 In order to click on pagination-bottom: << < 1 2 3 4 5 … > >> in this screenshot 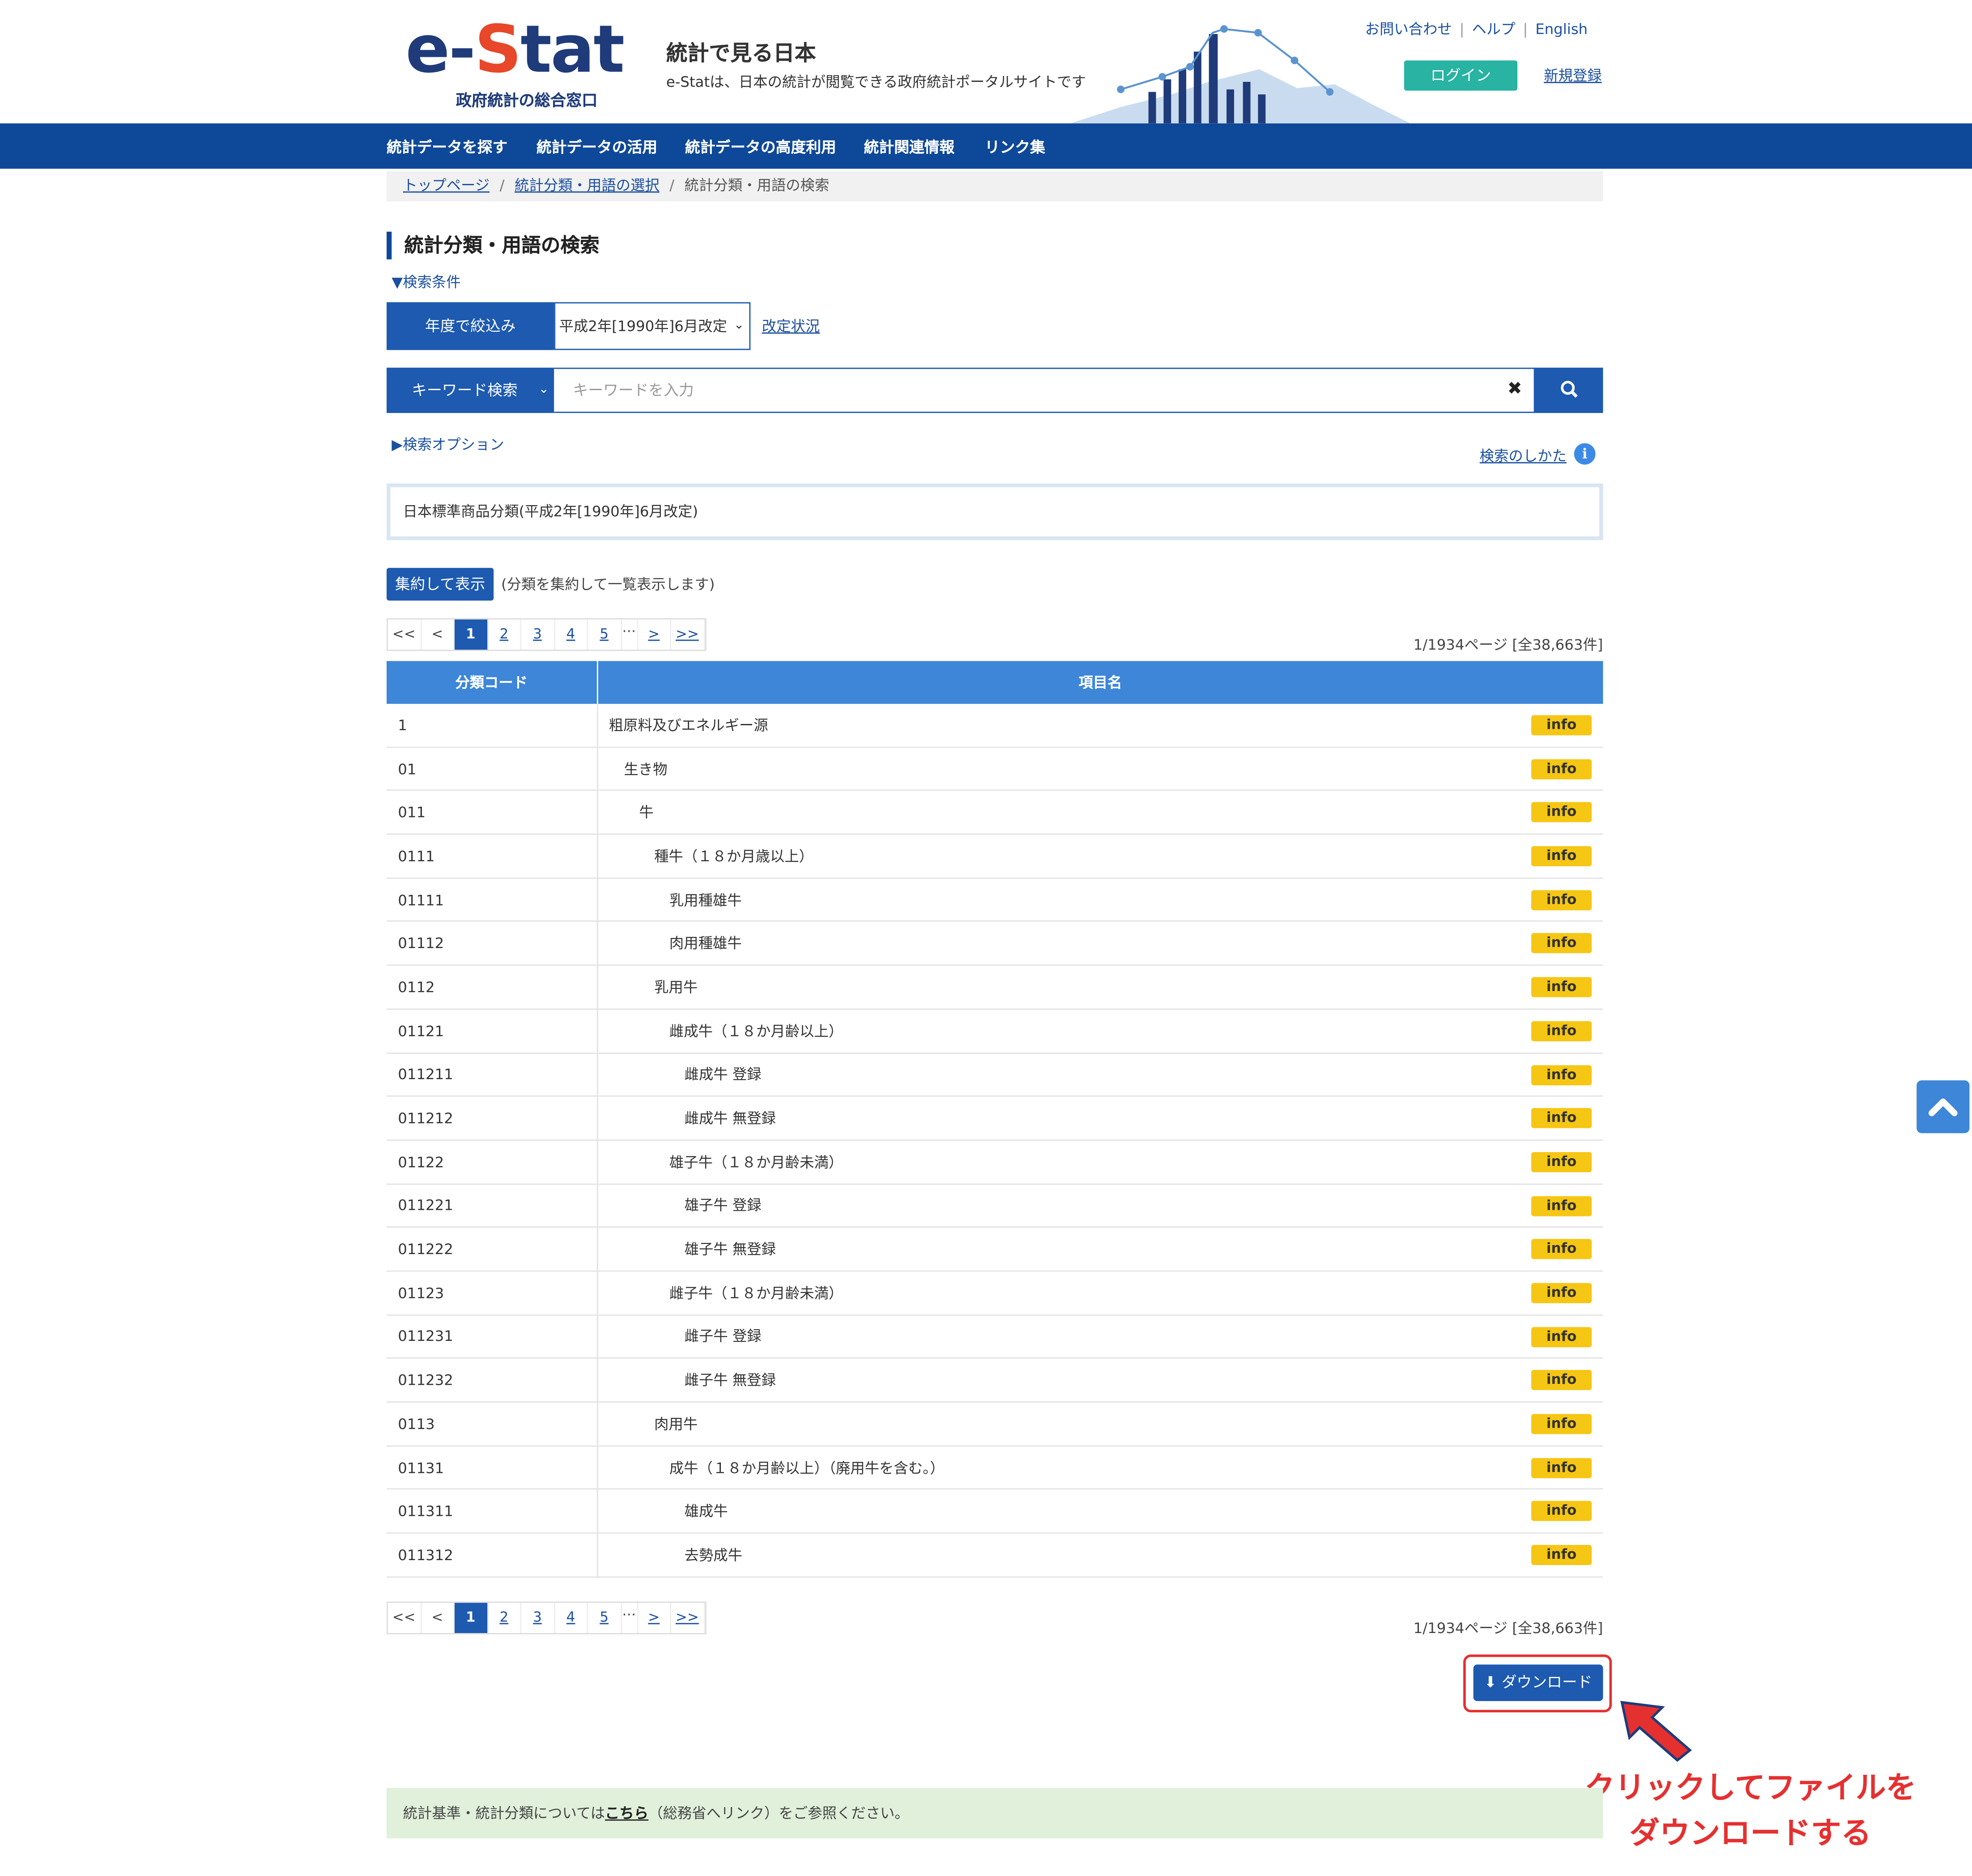, I will do `click(546, 1617)`.